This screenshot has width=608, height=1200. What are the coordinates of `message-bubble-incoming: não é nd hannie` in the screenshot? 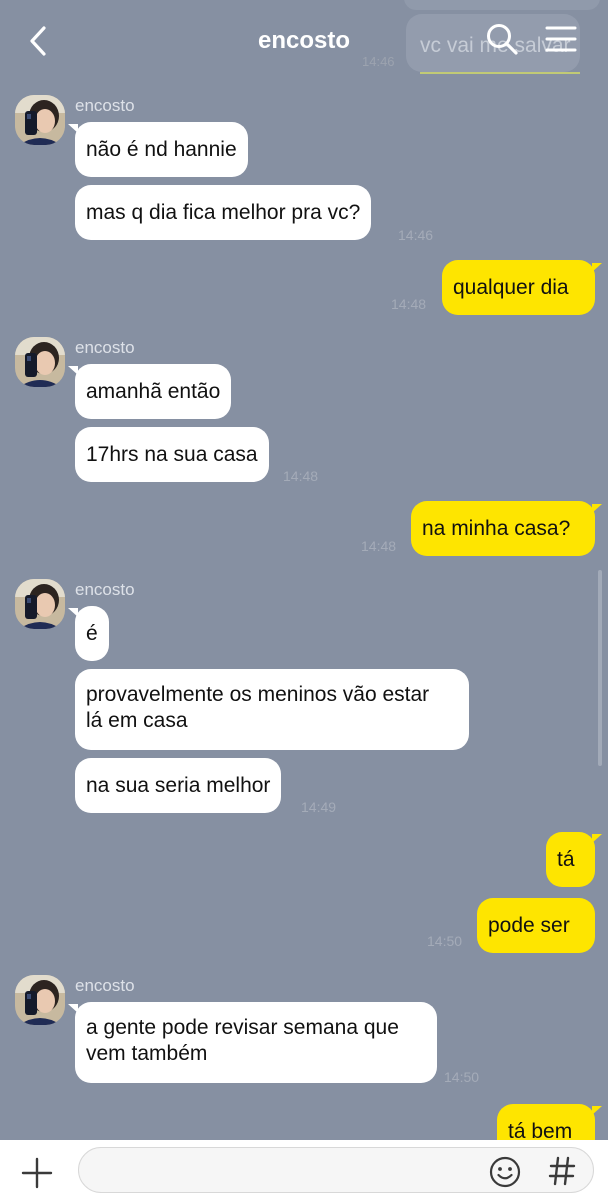 It's located at (161, 149).